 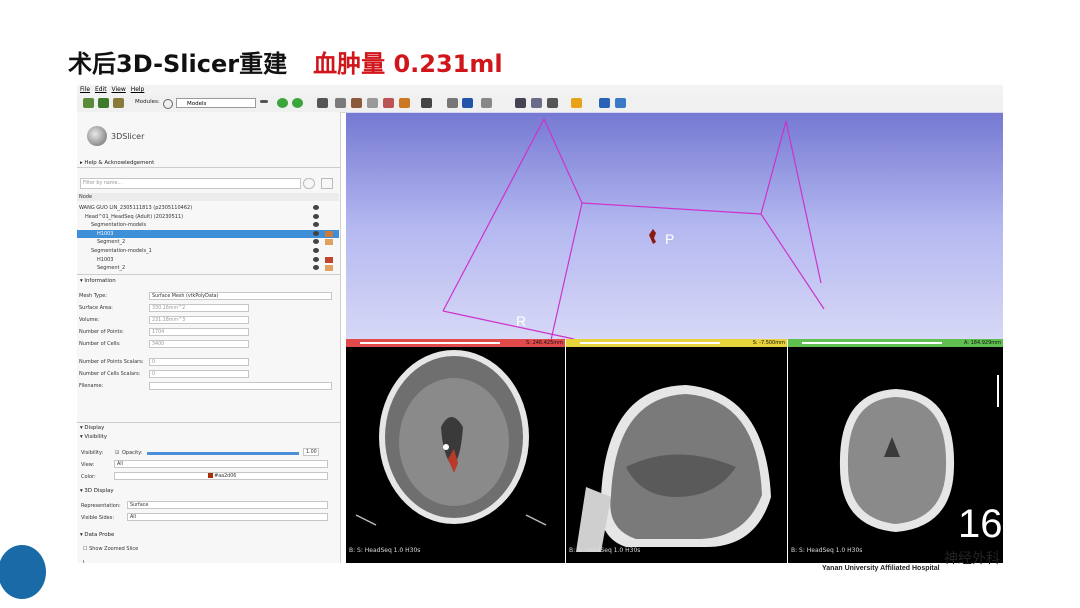 I want to click on color-button: #aa2d06, so click(x=221, y=476).